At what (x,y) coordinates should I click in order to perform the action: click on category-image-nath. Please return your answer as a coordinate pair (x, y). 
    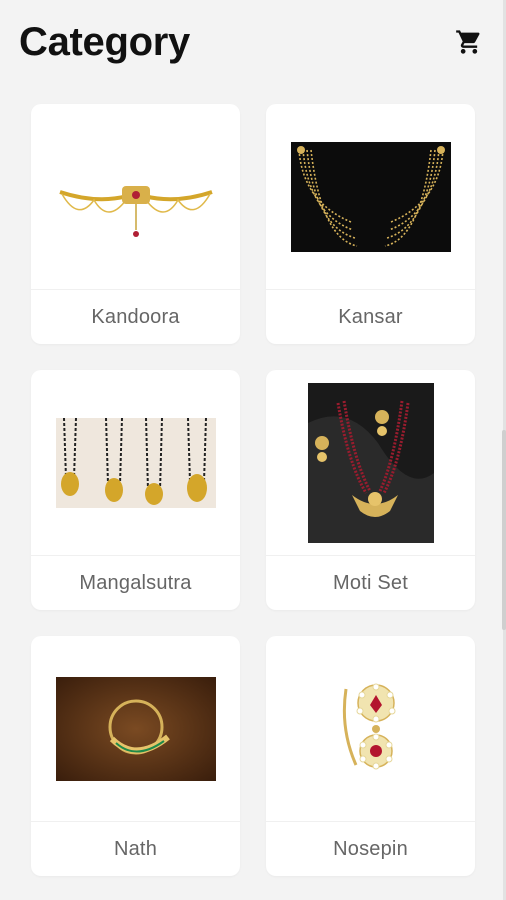
    Looking at the image, I should click on (135, 729).